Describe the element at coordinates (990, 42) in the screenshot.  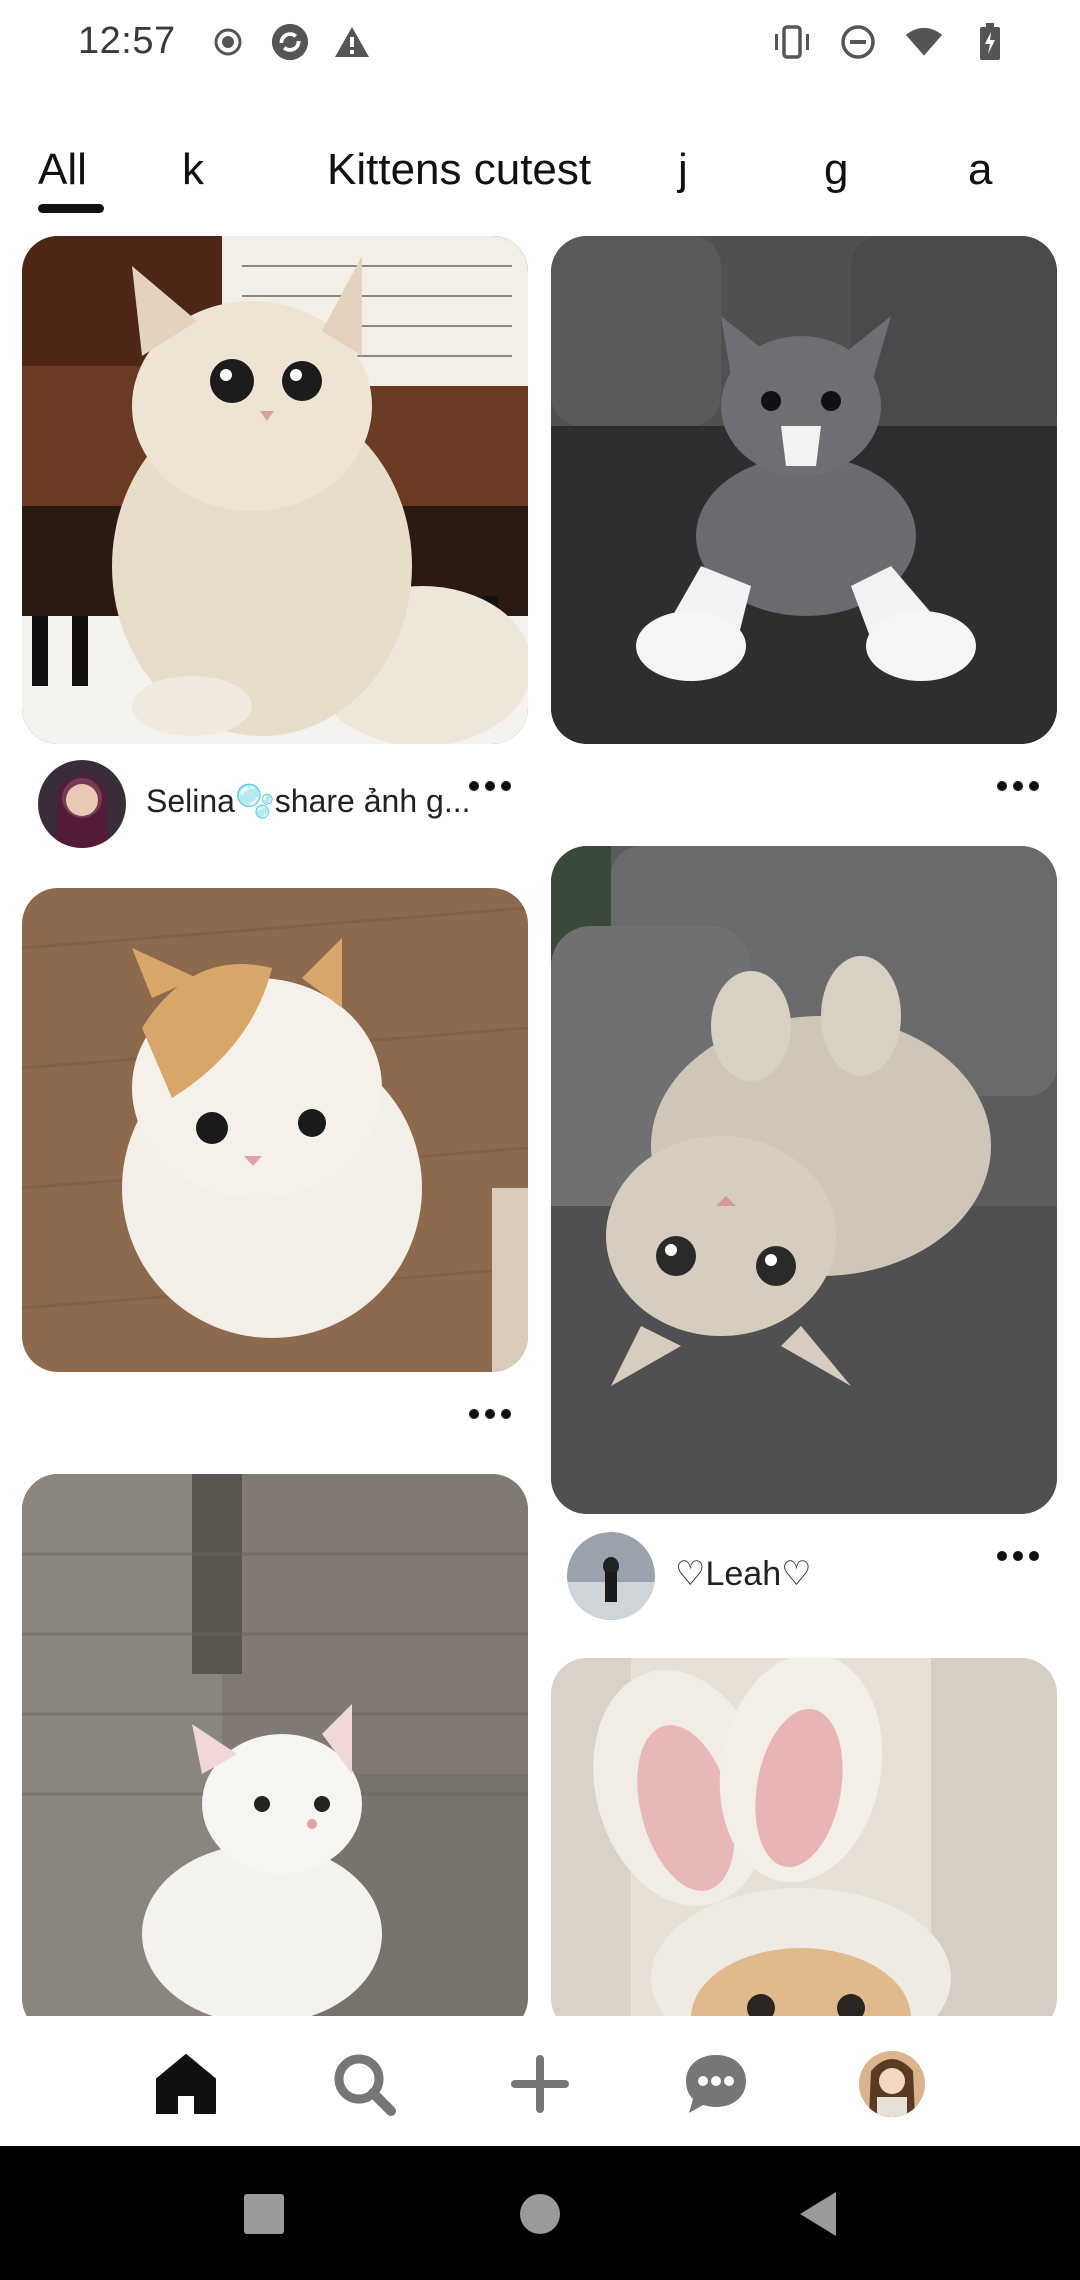
I see `battery-icon` at that location.